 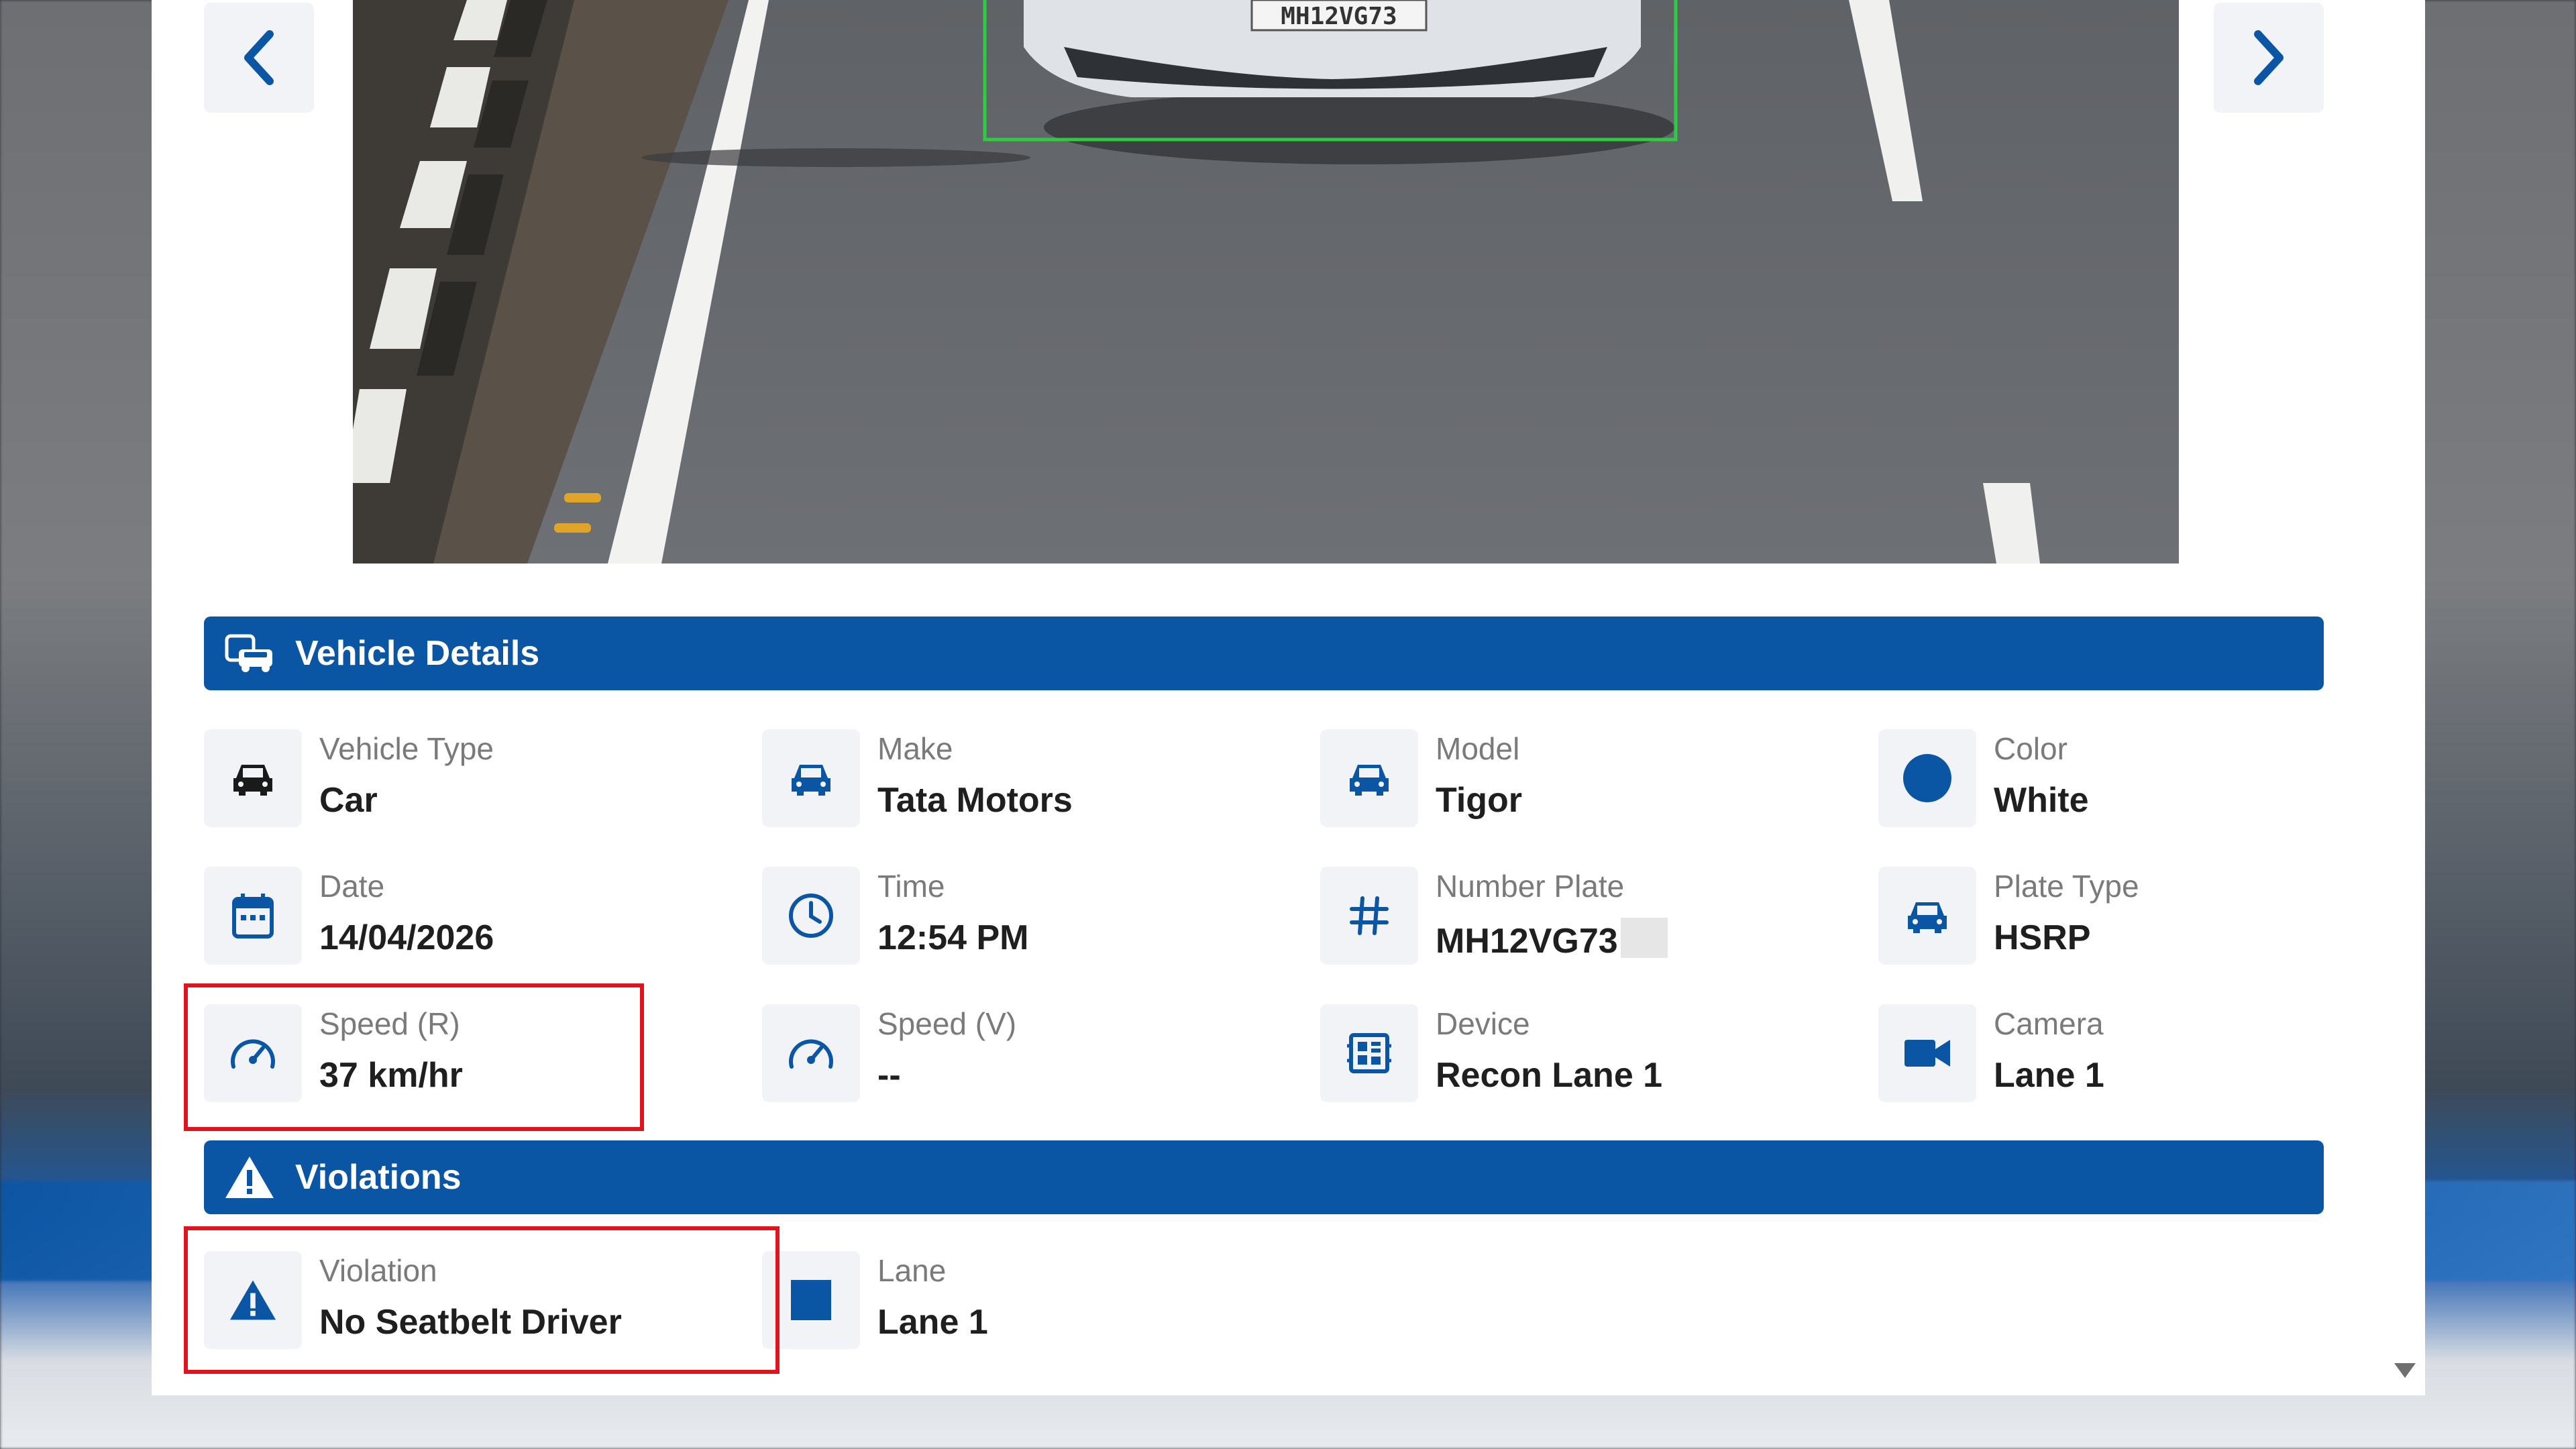 What do you see at coordinates (253, 778) in the screenshot?
I see `car-icon` at bounding box center [253, 778].